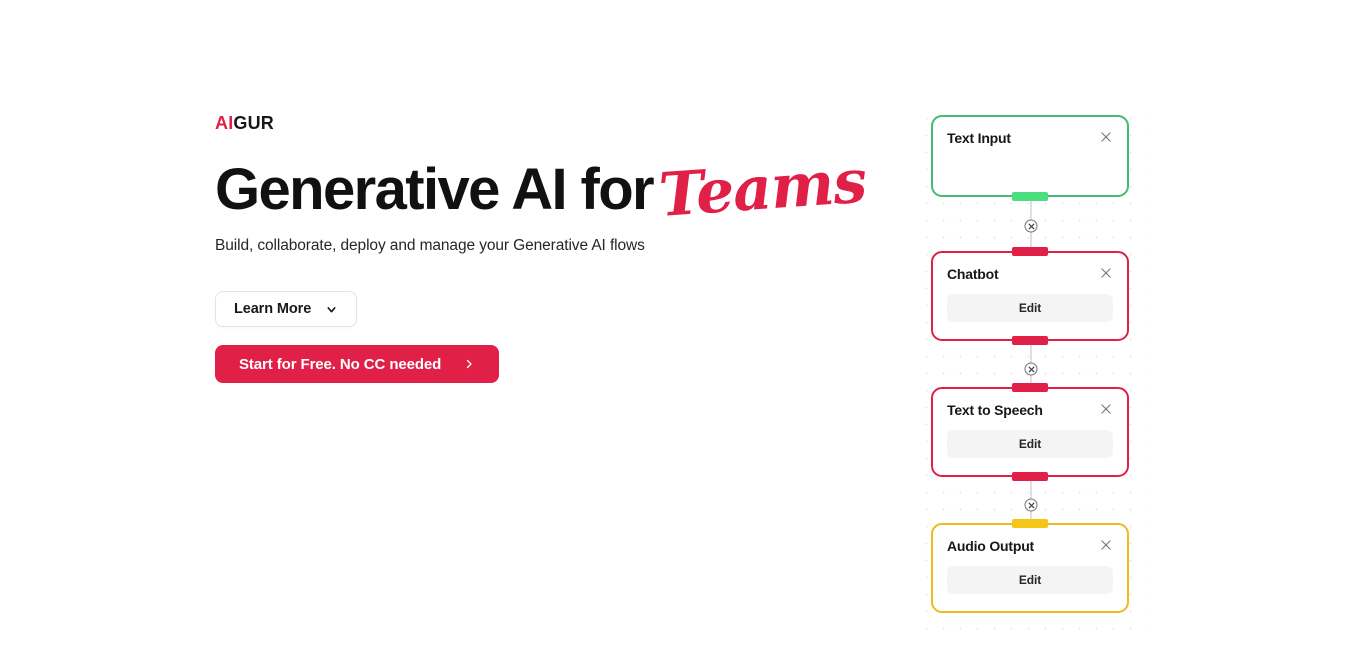  What do you see at coordinates (340, 364) in the screenshot?
I see `cta-label: Start for Free. No CC needed` at bounding box center [340, 364].